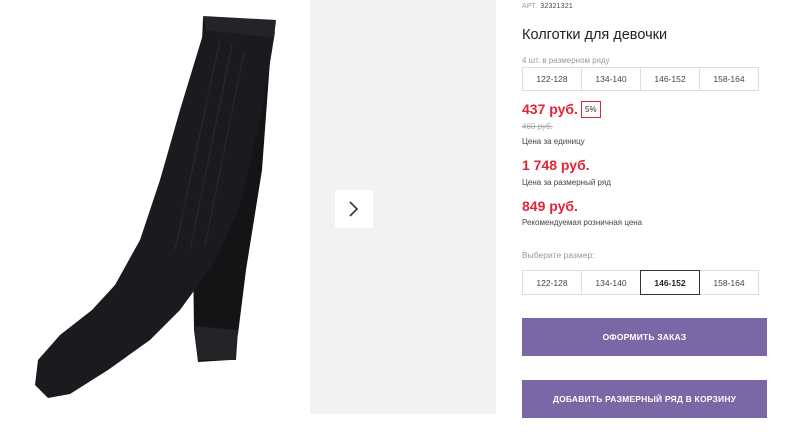  Describe the element at coordinates (558, 255) in the screenshot. I see `size-select-label: Выберите размер:` at that location.